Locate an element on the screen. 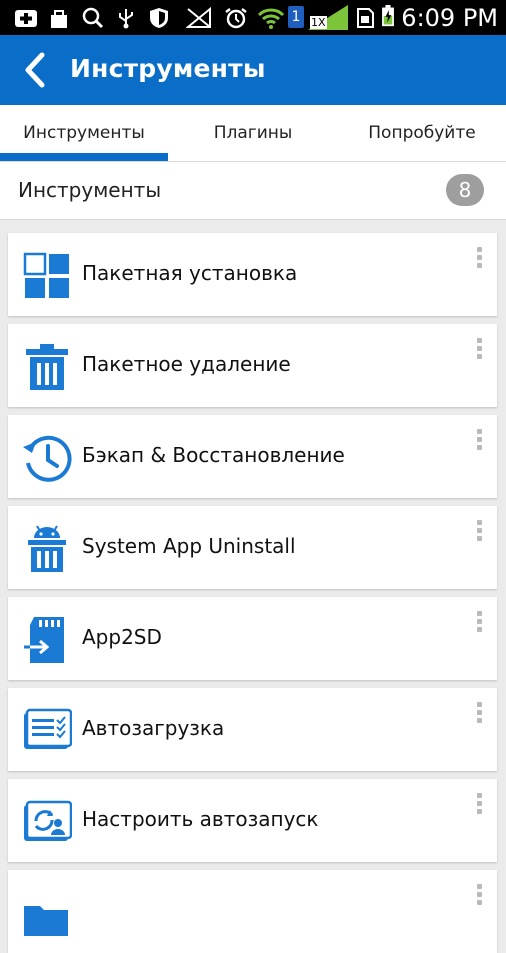 This screenshot has width=506, height=953. autostart-list-icon is located at coordinates (48, 728).